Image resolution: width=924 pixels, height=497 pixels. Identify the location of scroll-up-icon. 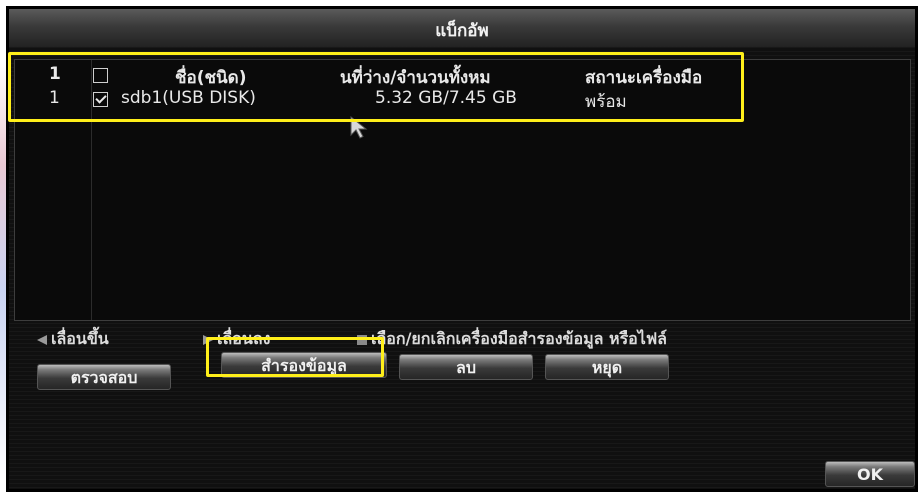
(42, 339).